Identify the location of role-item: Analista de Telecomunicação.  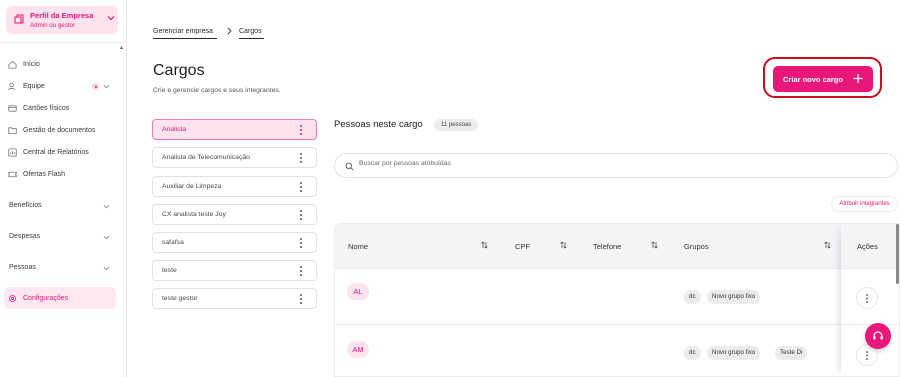
(234, 157).